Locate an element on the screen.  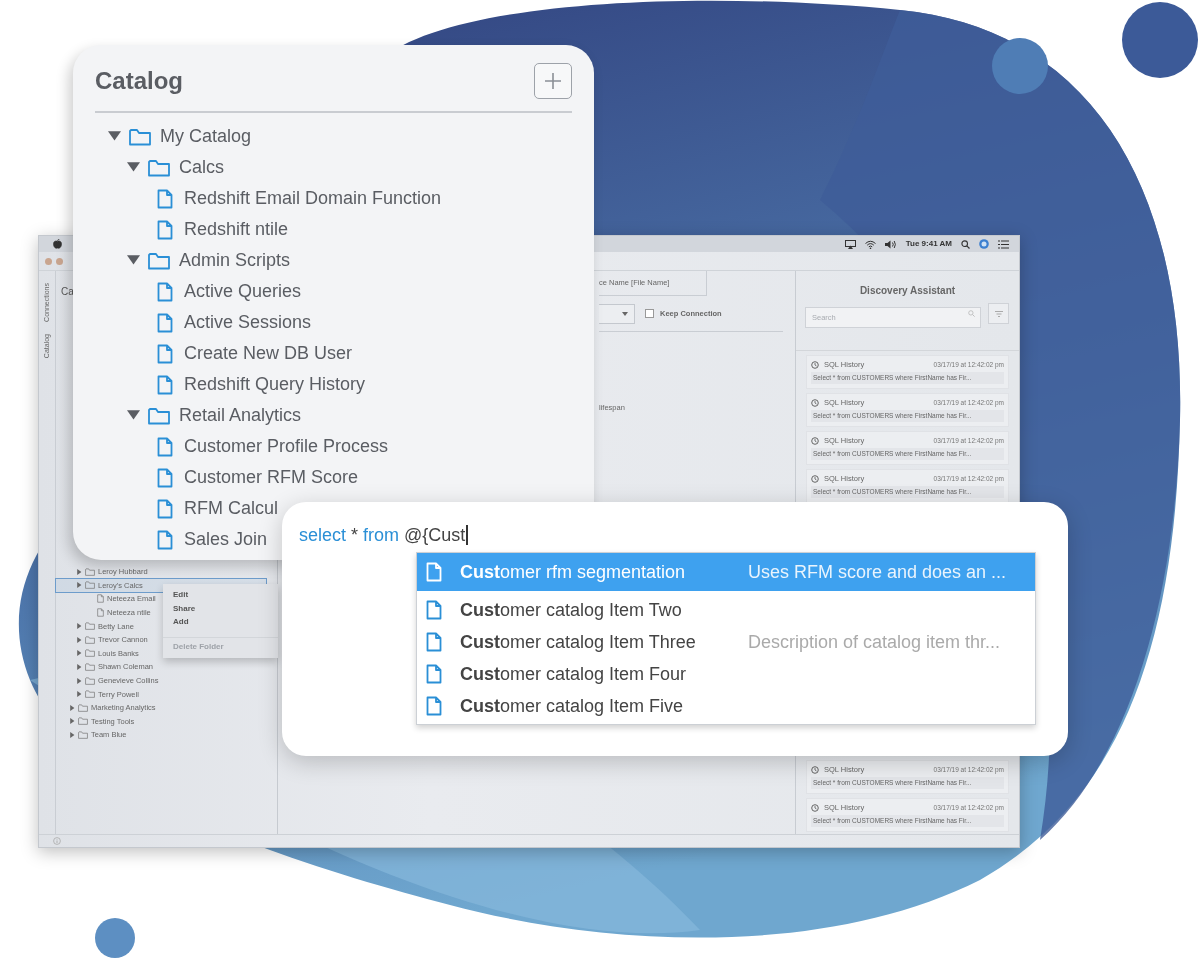
tree-item: Create New DB User is located at coordinates (224, 353).